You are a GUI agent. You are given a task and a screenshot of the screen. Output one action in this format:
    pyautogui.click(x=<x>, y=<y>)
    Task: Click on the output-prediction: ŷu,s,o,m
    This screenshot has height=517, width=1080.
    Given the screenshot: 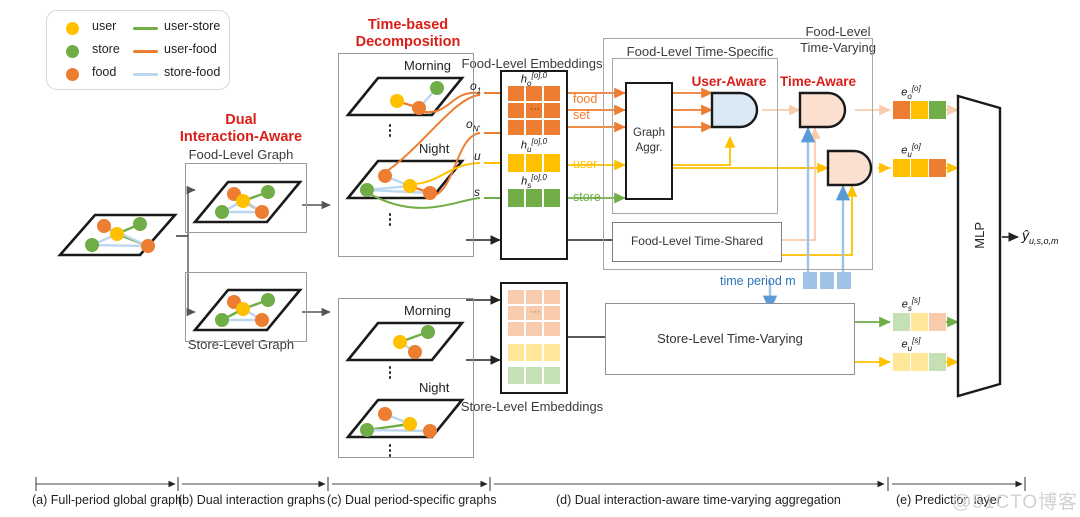 What is the action you would take?
    pyautogui.click(x=1040, y=236)
    